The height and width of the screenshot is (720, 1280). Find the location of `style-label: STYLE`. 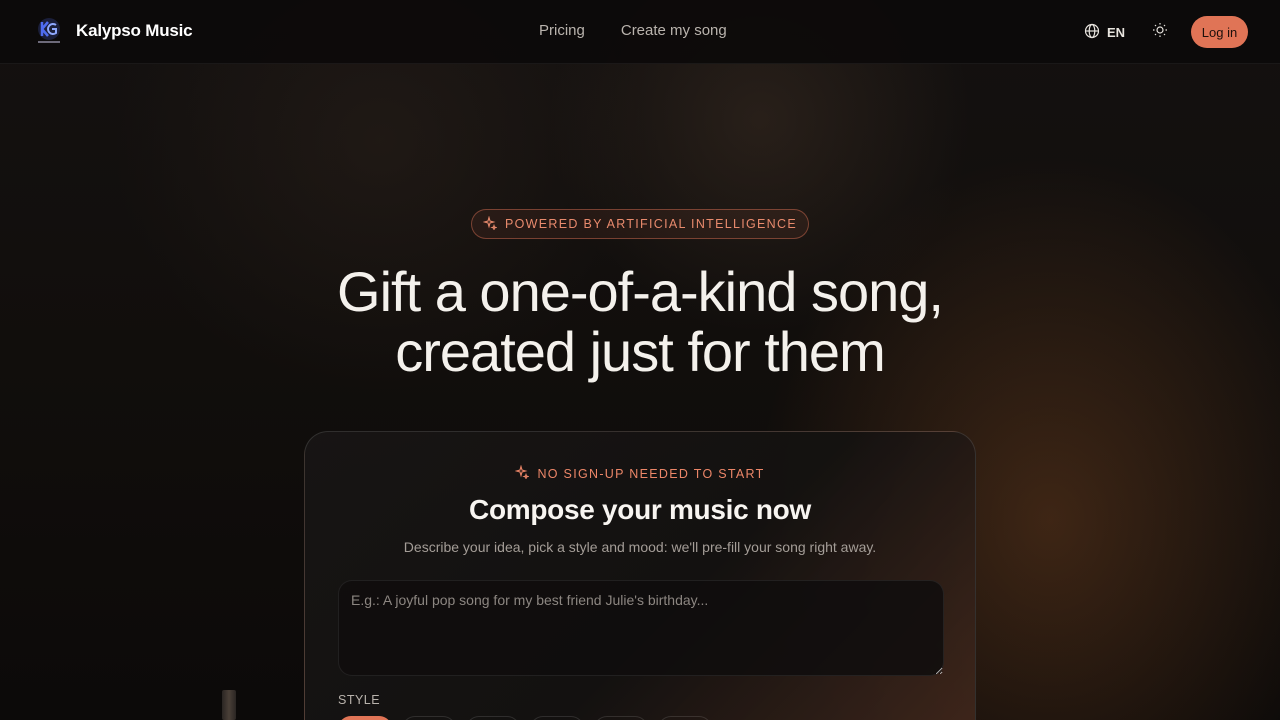

style-label: STYLE is located at coordinates (359, 700).